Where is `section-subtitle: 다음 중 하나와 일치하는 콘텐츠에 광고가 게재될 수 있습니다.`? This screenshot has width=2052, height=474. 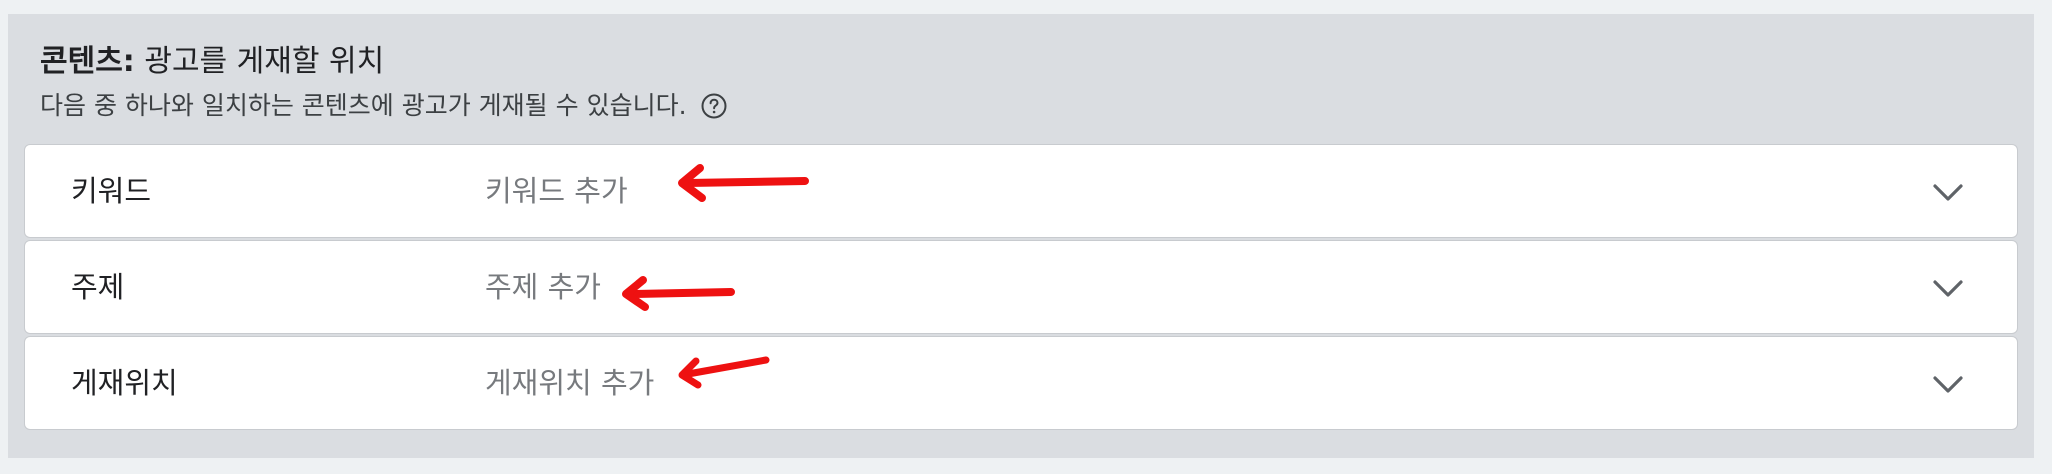
section-subtitle: 다음 중 하나와 일치하는 콘텐츠에 광고가 게재될 수 있습니다. is located at coordinates (383, 106).